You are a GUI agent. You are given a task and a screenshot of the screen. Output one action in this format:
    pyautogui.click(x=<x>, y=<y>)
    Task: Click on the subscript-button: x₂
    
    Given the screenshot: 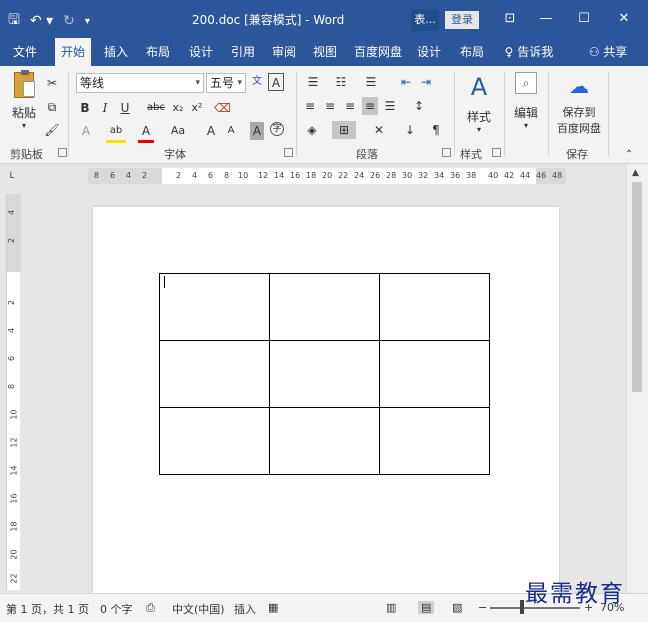 What is the action you would take?
    pyautogui.click(x=178, y=108)
    